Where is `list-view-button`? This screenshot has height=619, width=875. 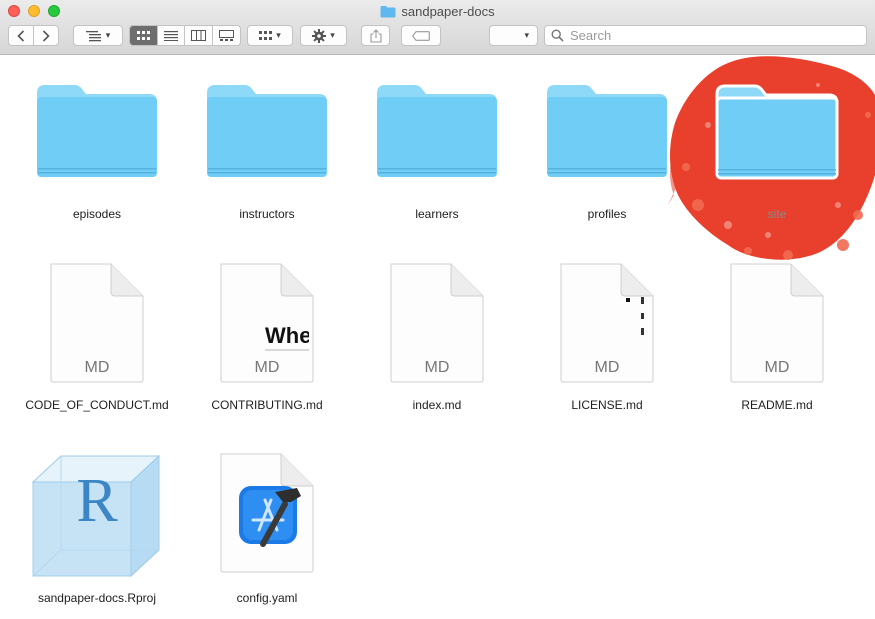
list-view-button is located at coordinates (171, 35).